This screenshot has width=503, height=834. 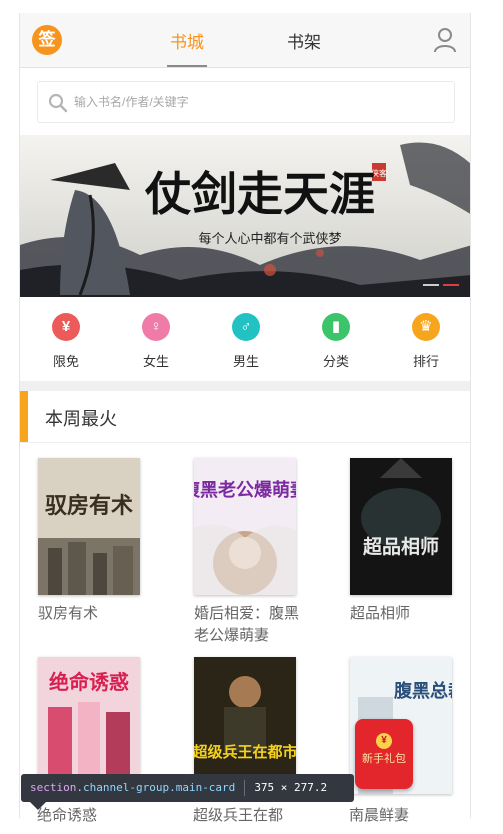 What do you see at coordinates (259, 194) in the screenshot?
I see `banner-title: 仗剑走天涯` at bounding box center [259, 194].